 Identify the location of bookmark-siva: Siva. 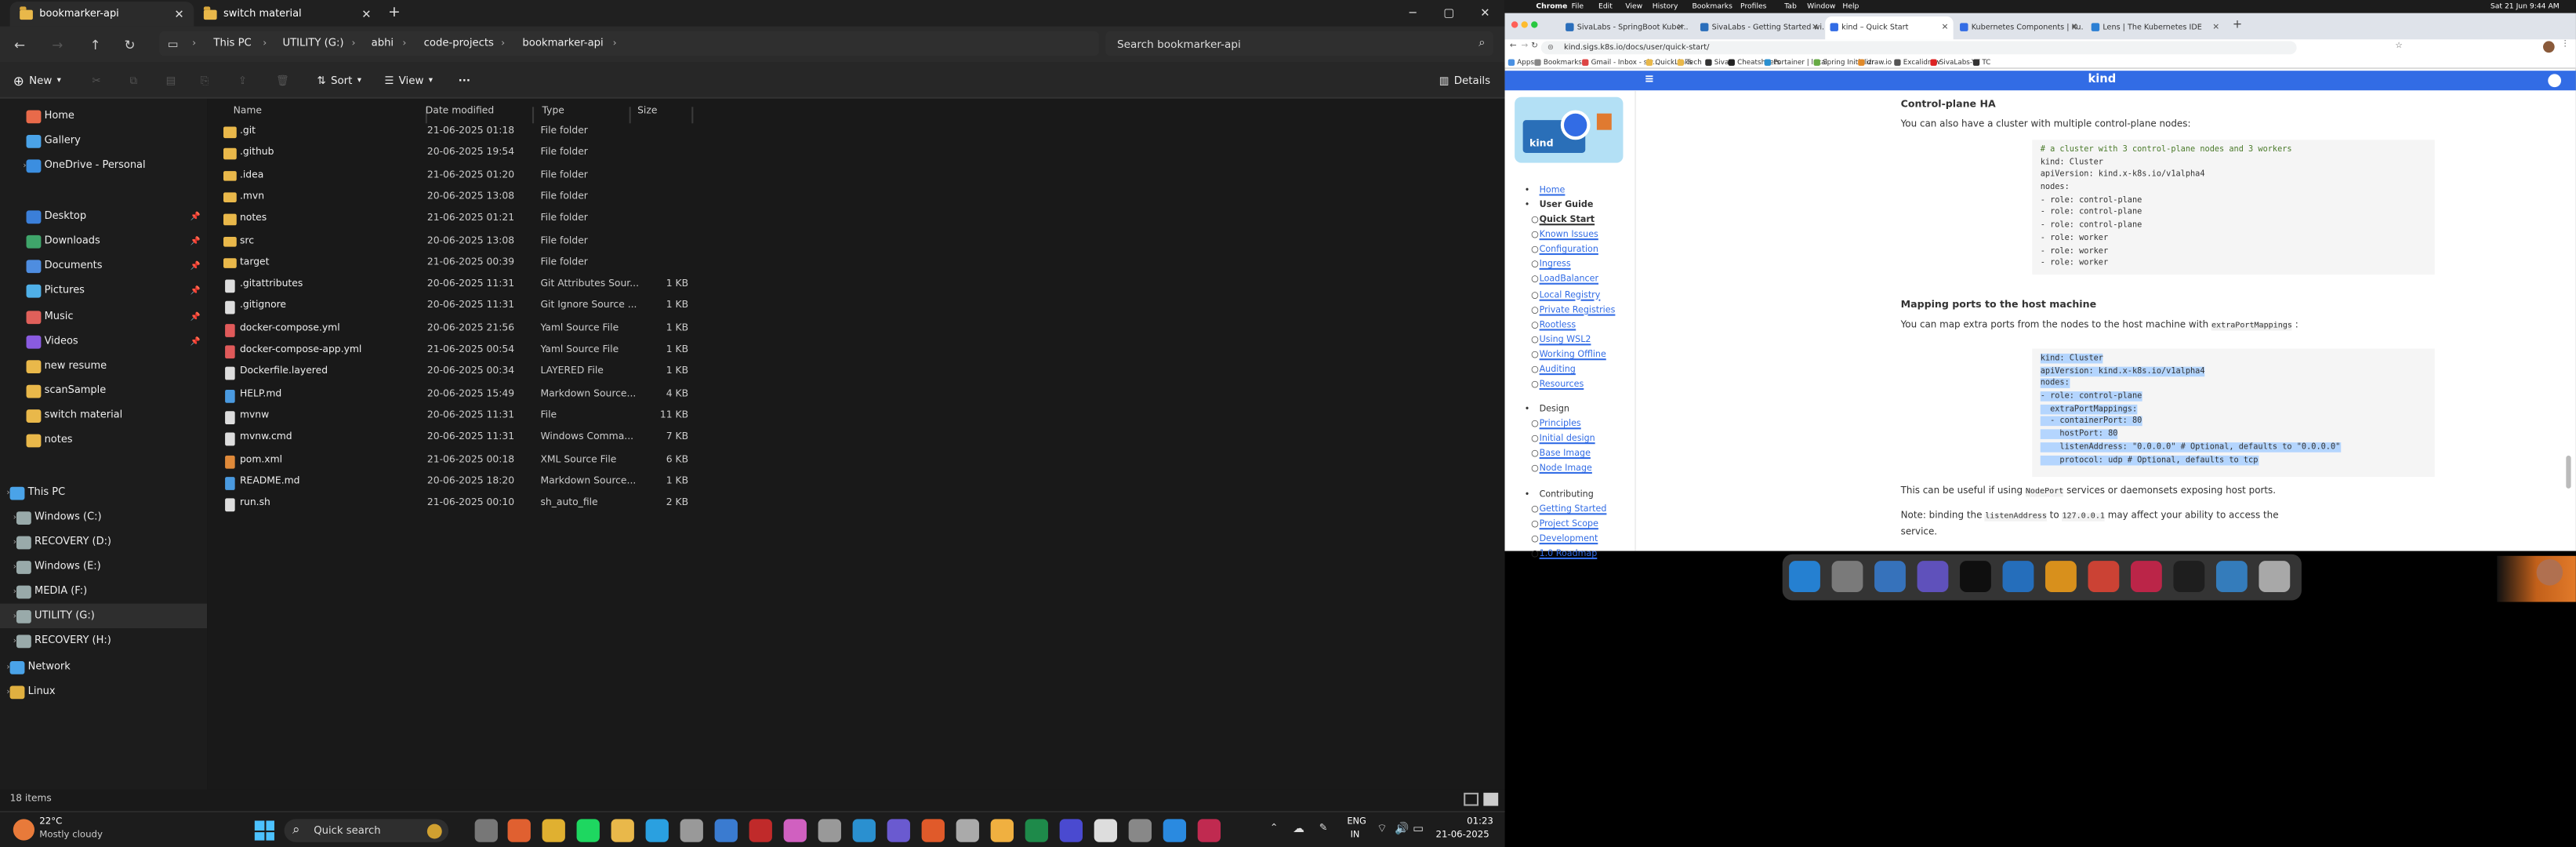
(1717, 61).